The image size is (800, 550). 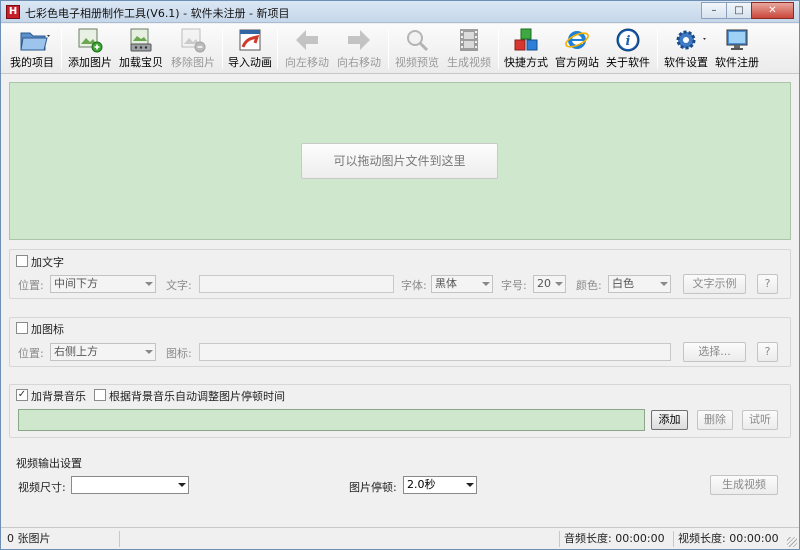 I want to click on film-icon, so click(x=469, y=40).